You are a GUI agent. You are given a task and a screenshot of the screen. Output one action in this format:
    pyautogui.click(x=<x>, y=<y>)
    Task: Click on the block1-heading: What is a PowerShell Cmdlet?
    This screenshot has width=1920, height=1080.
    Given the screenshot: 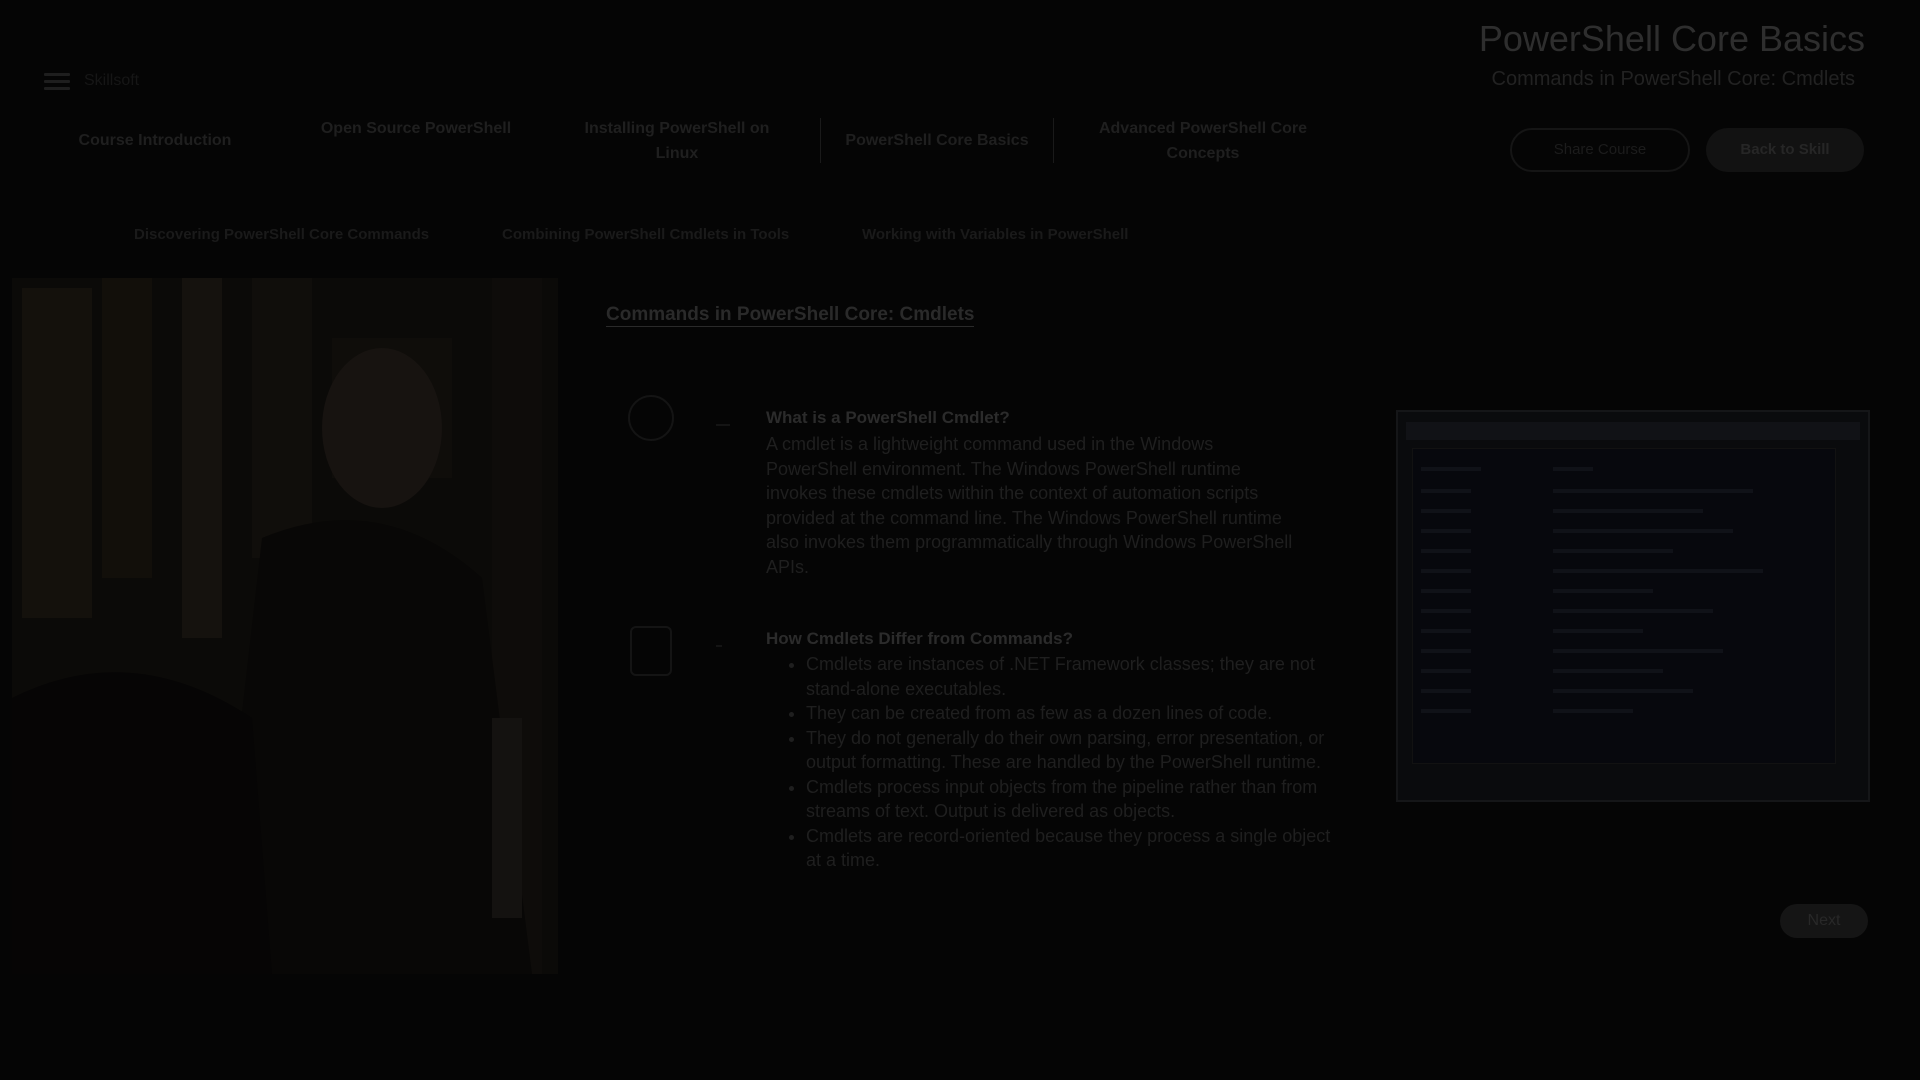 What is the action you would take?
    pyautogui.click(x=888, y=417)
    